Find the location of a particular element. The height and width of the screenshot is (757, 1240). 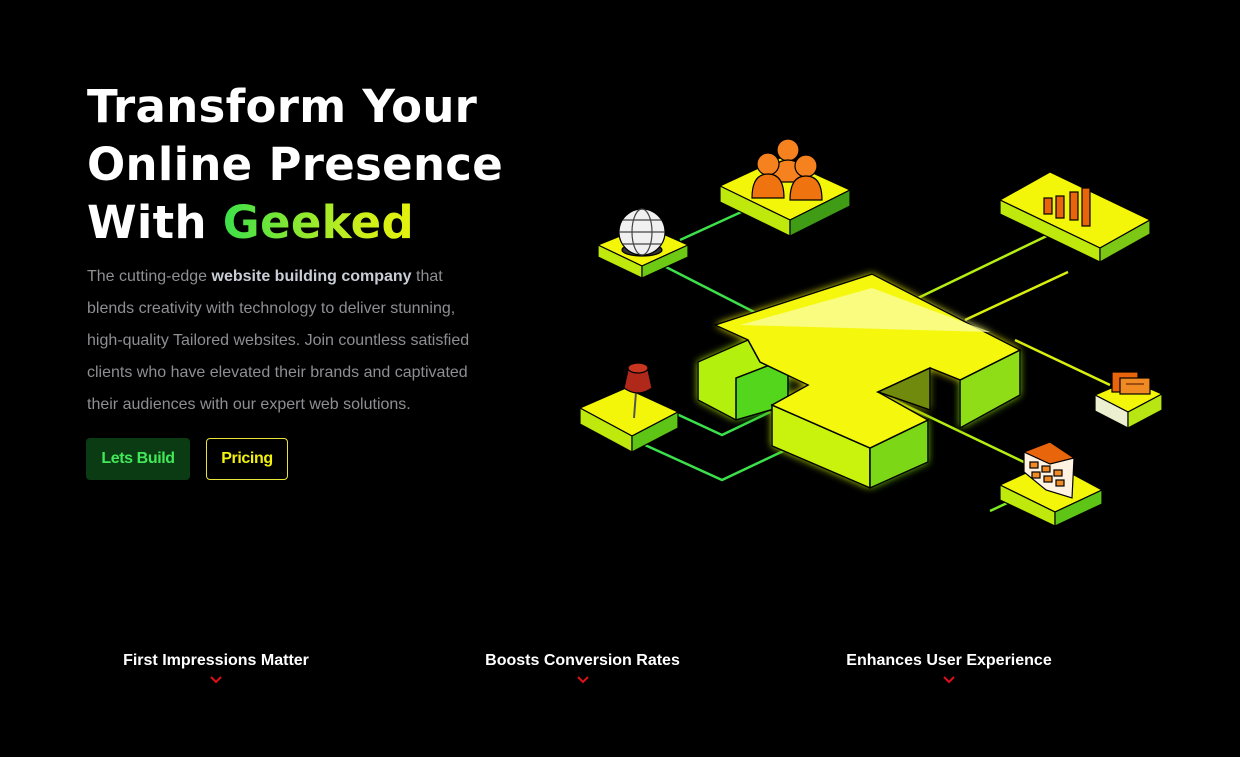

feature-title: Boosts Conversion Rates is located at coordinates (582, 660).